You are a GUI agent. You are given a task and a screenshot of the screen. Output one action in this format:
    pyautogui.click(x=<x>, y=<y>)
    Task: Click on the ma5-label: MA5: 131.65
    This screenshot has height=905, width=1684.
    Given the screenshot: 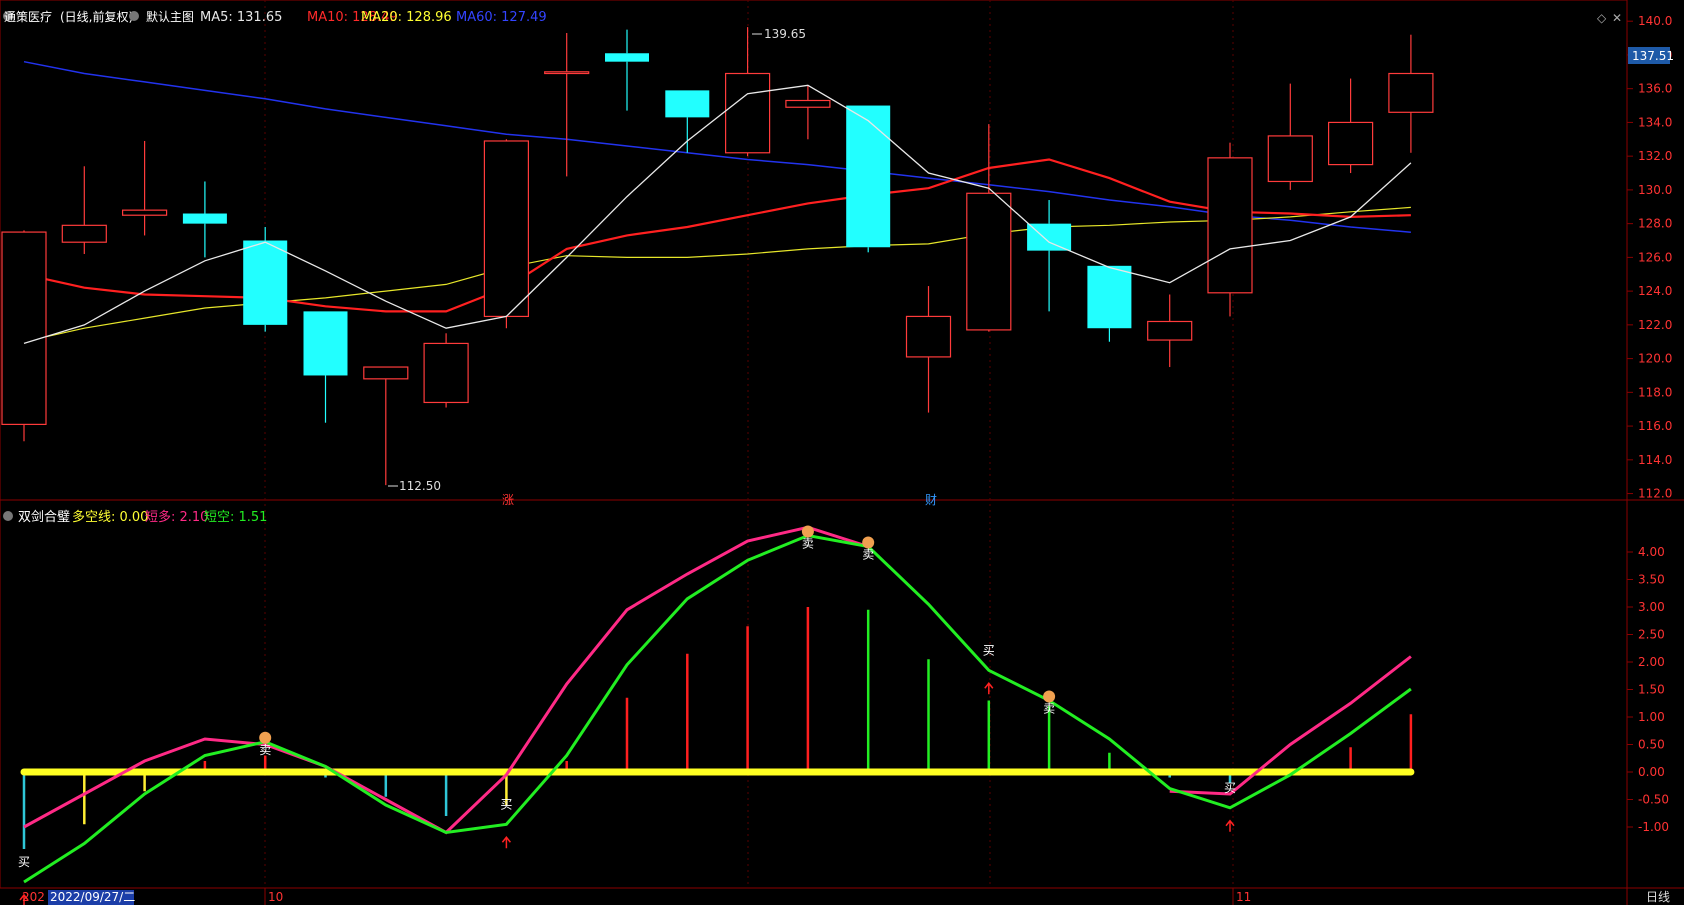 What is the action you would take?
    pyautogui.click(x=241, y=17)
    